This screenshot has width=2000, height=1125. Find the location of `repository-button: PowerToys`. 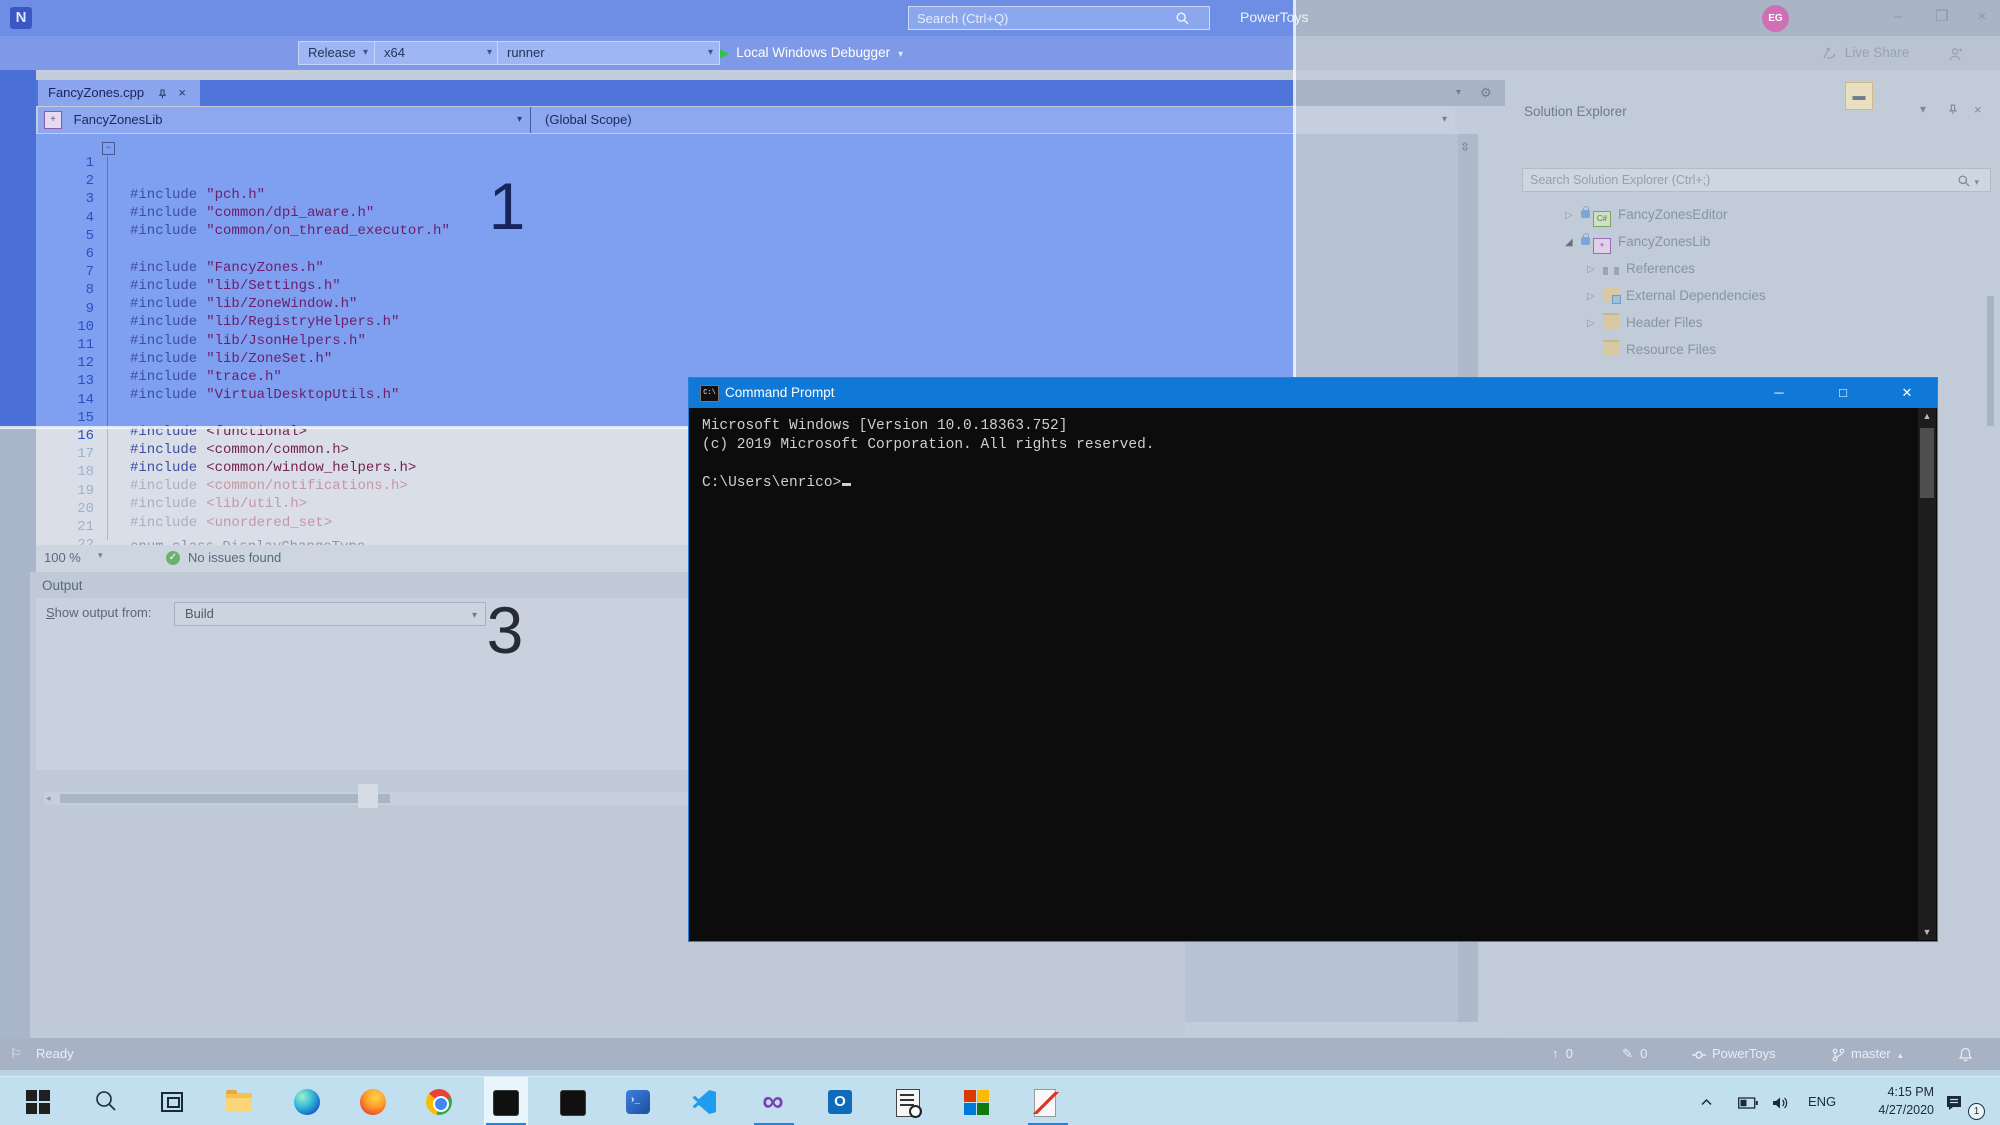

repository-button: PowerToys is located at coordinates (1734, 1054).